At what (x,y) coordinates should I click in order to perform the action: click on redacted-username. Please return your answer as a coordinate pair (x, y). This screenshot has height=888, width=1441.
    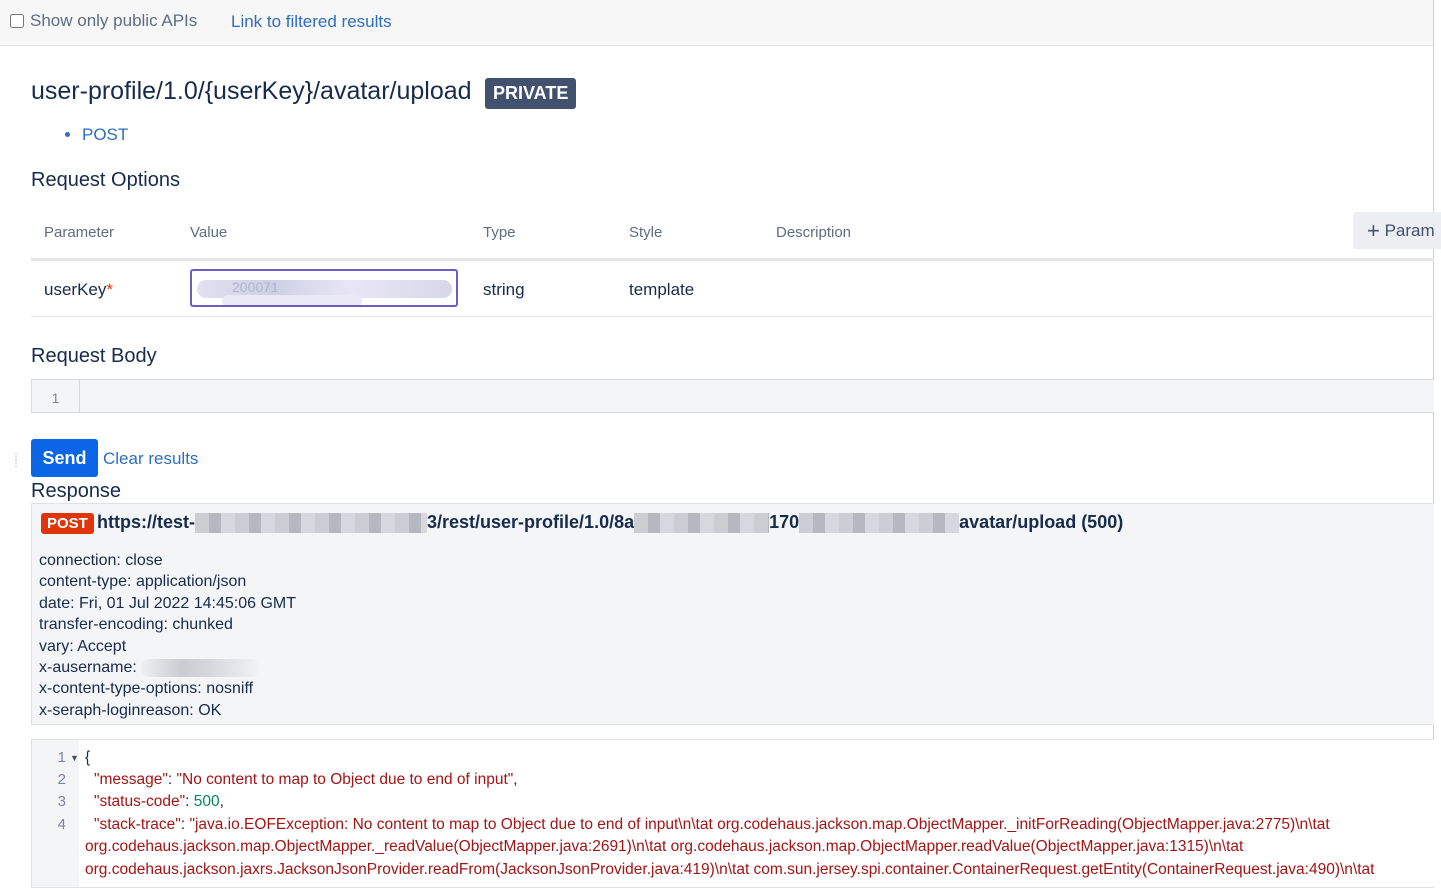
    Looking at the image, I should click on (200, 667).